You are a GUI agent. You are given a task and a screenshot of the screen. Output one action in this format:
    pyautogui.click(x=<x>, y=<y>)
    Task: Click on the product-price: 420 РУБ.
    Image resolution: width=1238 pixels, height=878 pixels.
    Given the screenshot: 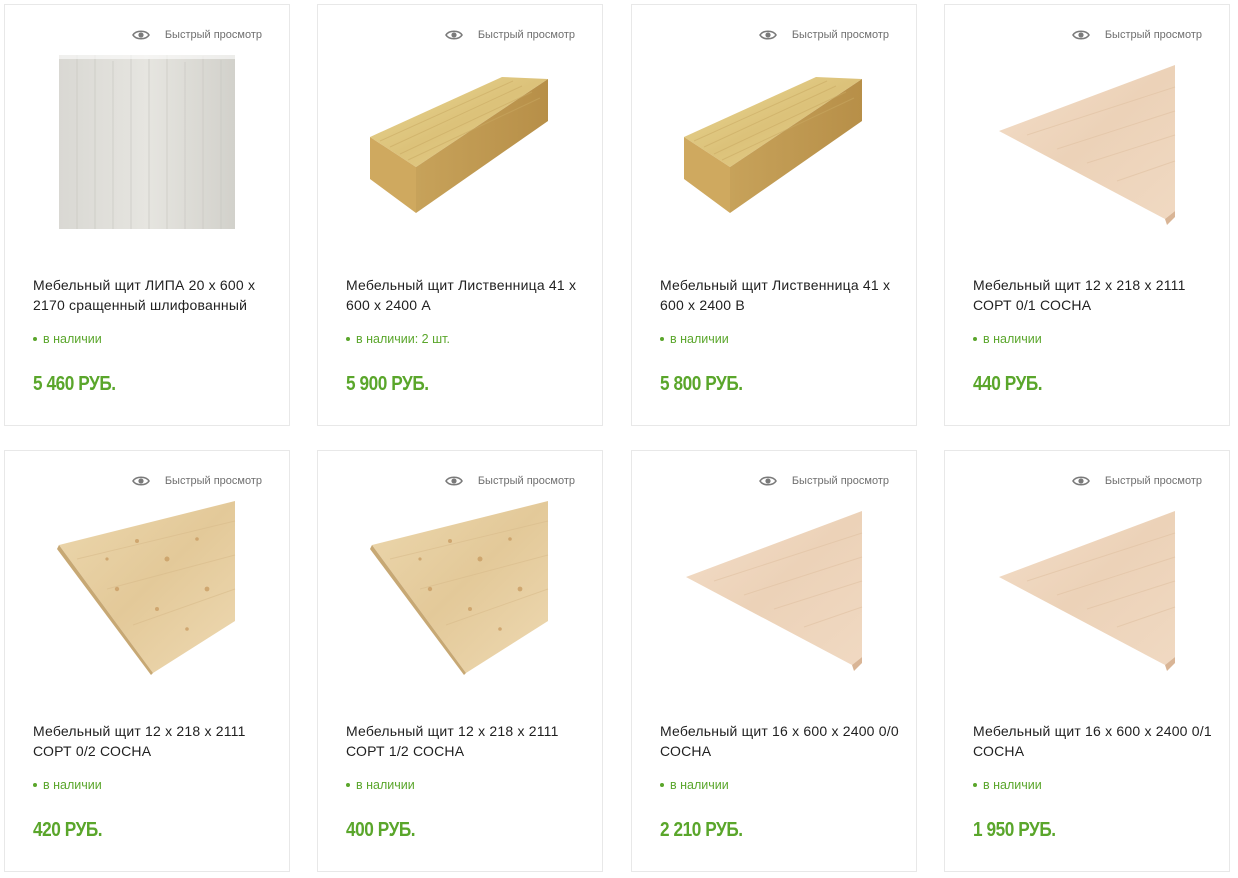 What is the action you would take?
    pyautogui.click(x=68, y=830)
    